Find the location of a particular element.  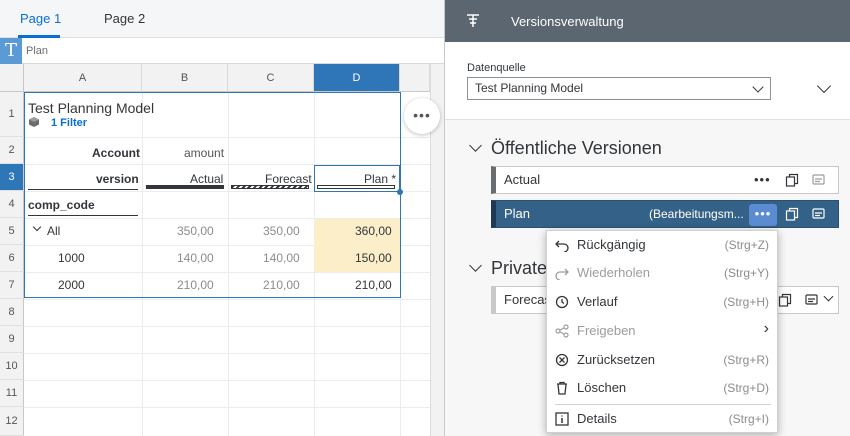

filter-link: 1 Filter is located at coordinates (69, 123).